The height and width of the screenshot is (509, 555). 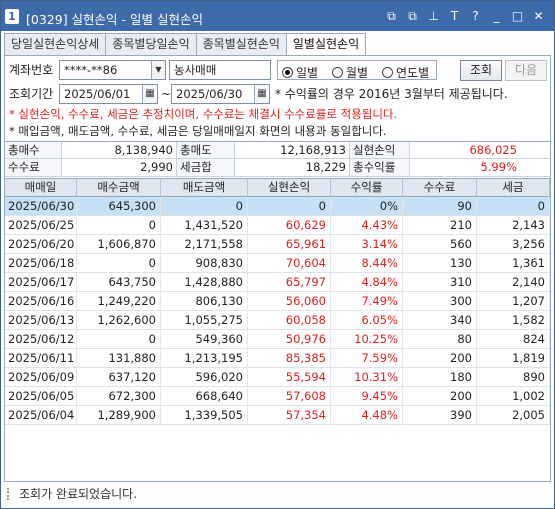 I want to click on pin-icon: ⊥, so click(x=433, y=16).